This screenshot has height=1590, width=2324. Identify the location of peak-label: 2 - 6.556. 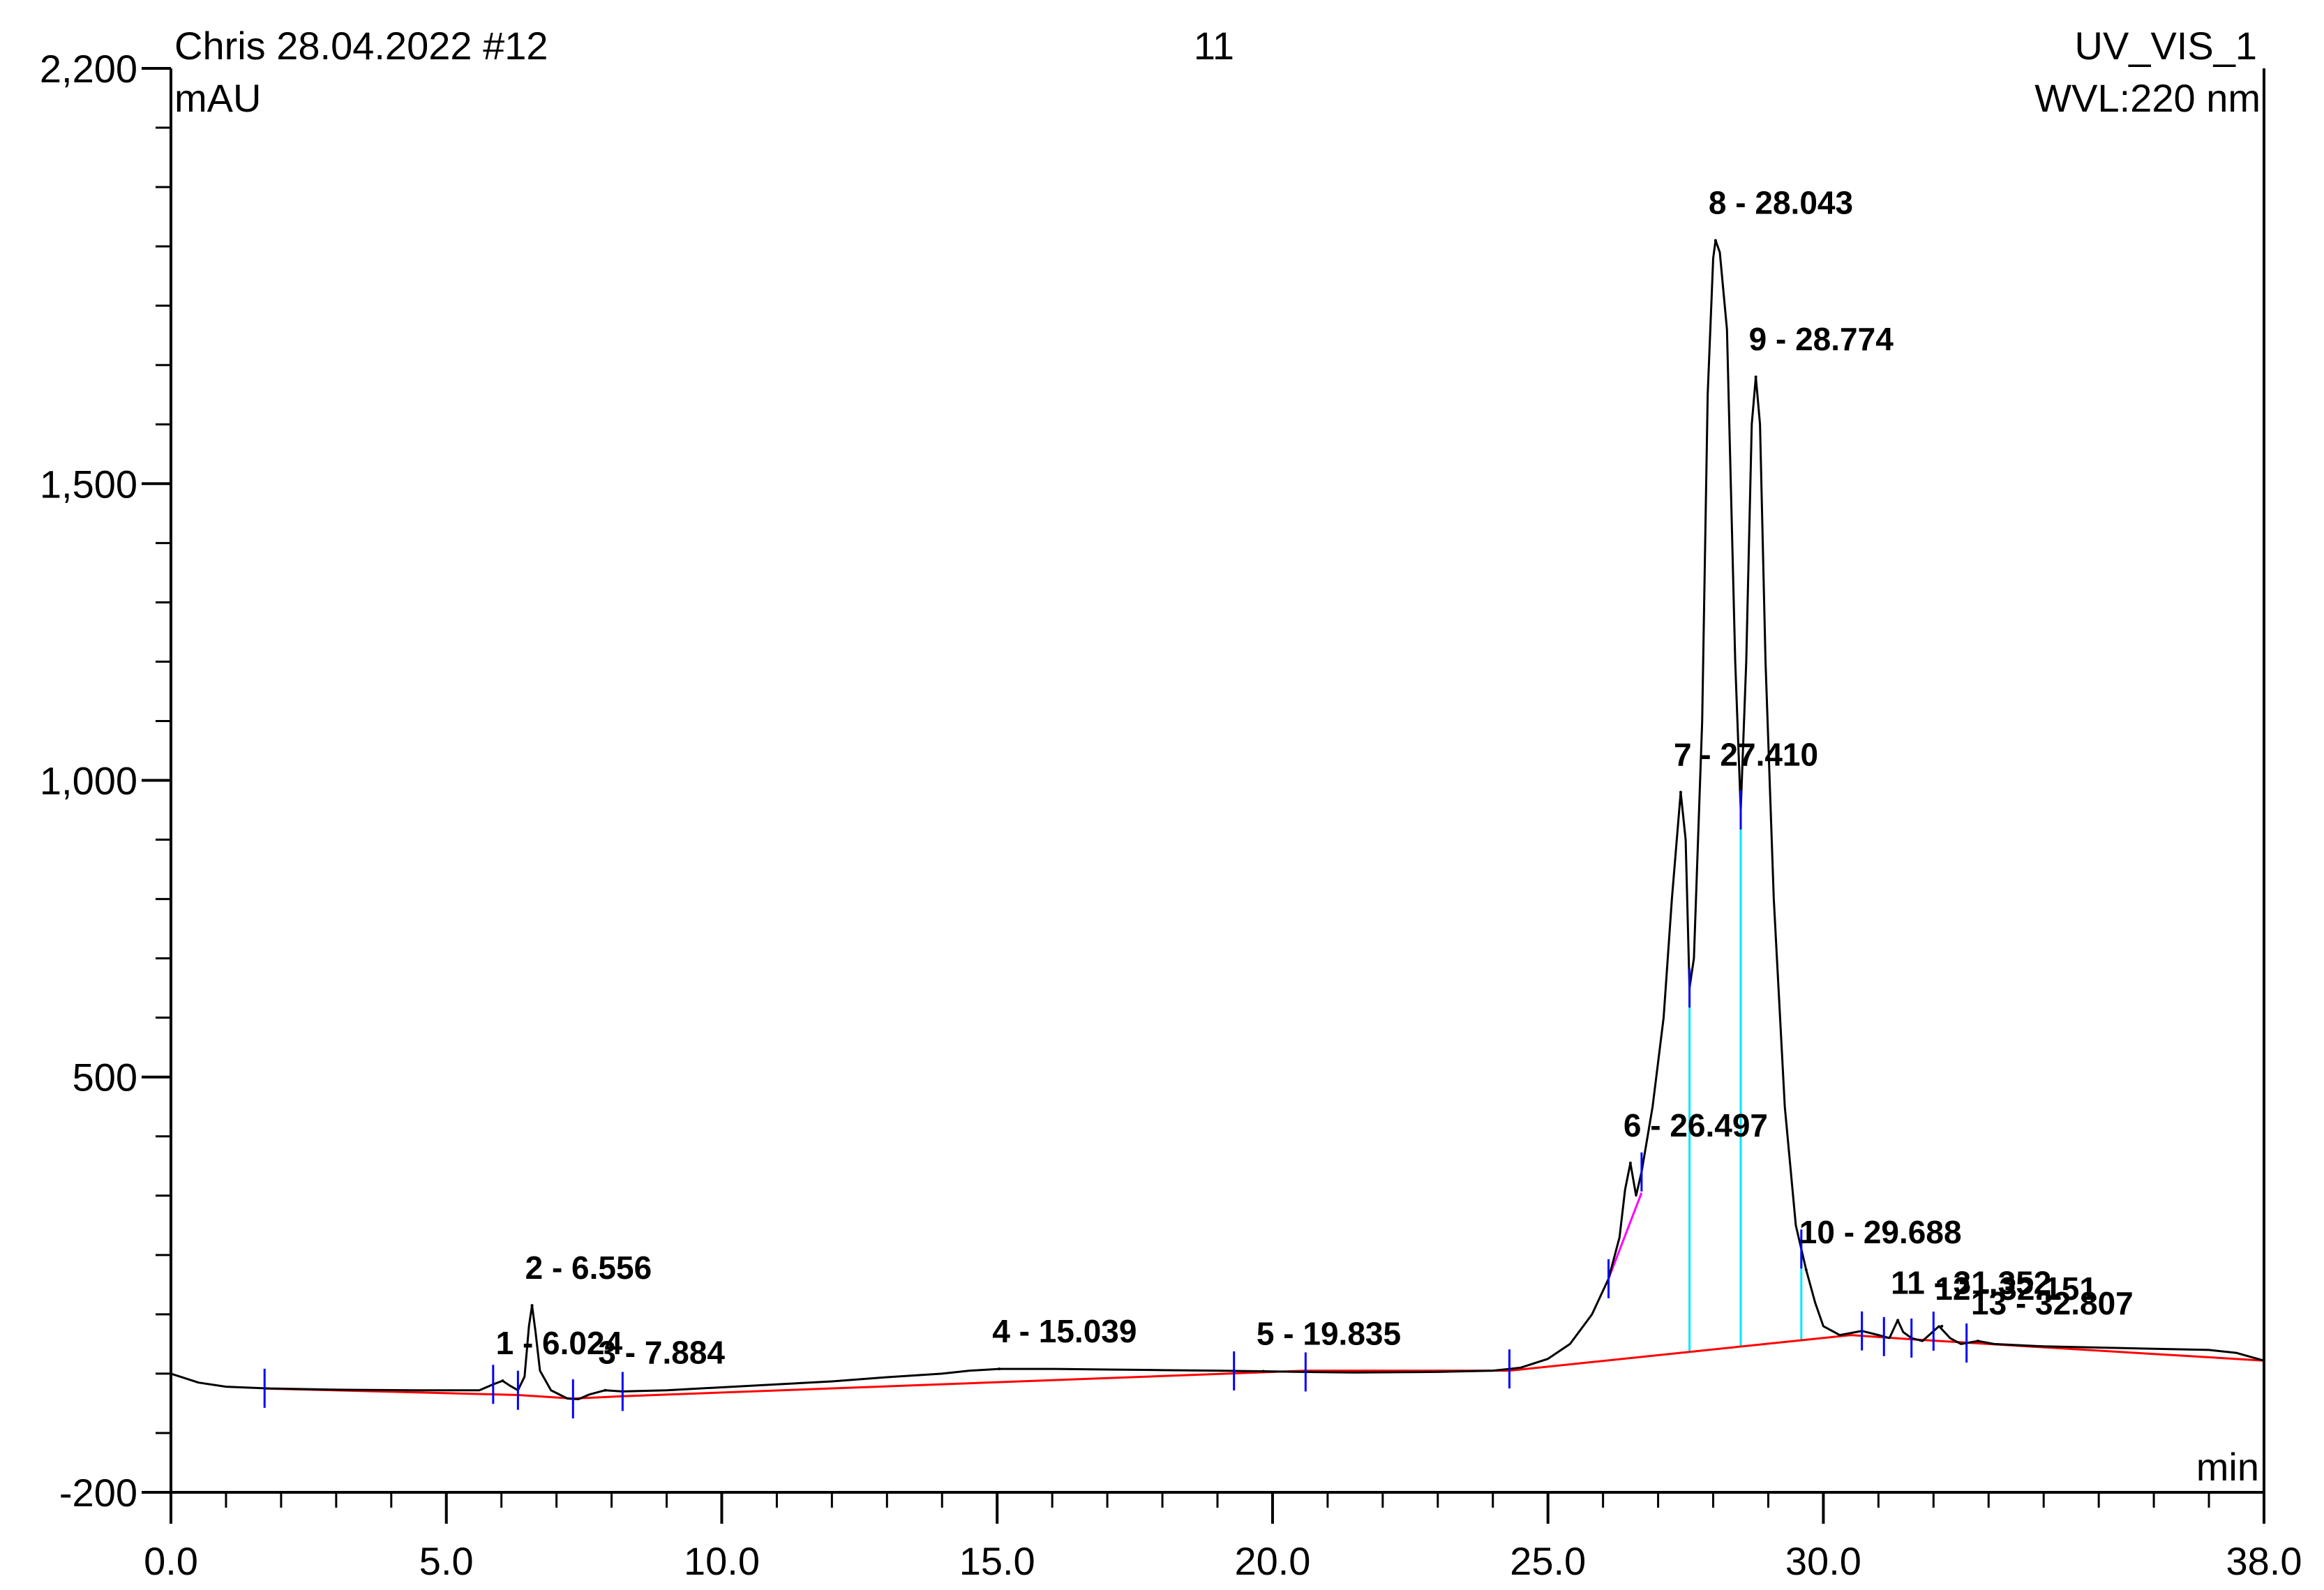
(588, 1268).